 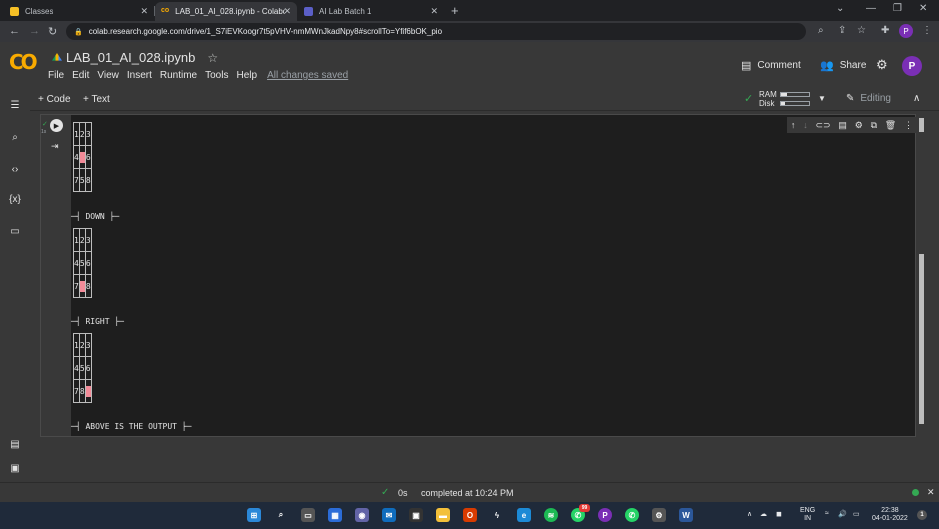 I want to click on menu-edit: Edit, so click(x=80, y=75).